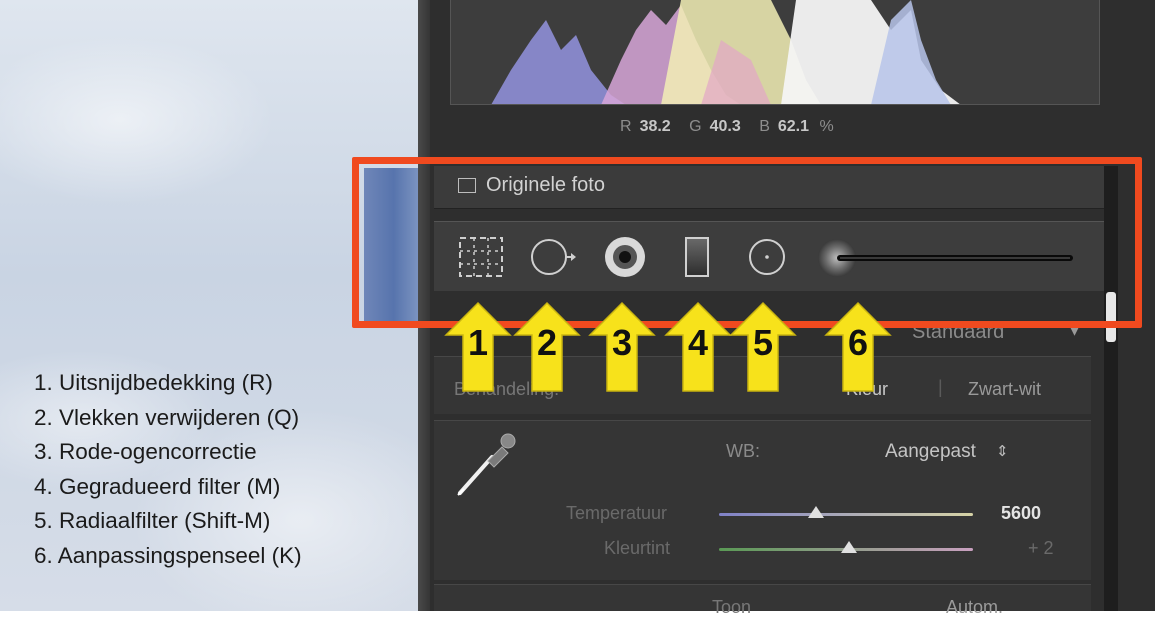 The image size is (1155, 618). What do you see at coordinates (617, 513) in the screenshot?
I see `temperature-label: Temperatuur` at bounding box center [617, 513].